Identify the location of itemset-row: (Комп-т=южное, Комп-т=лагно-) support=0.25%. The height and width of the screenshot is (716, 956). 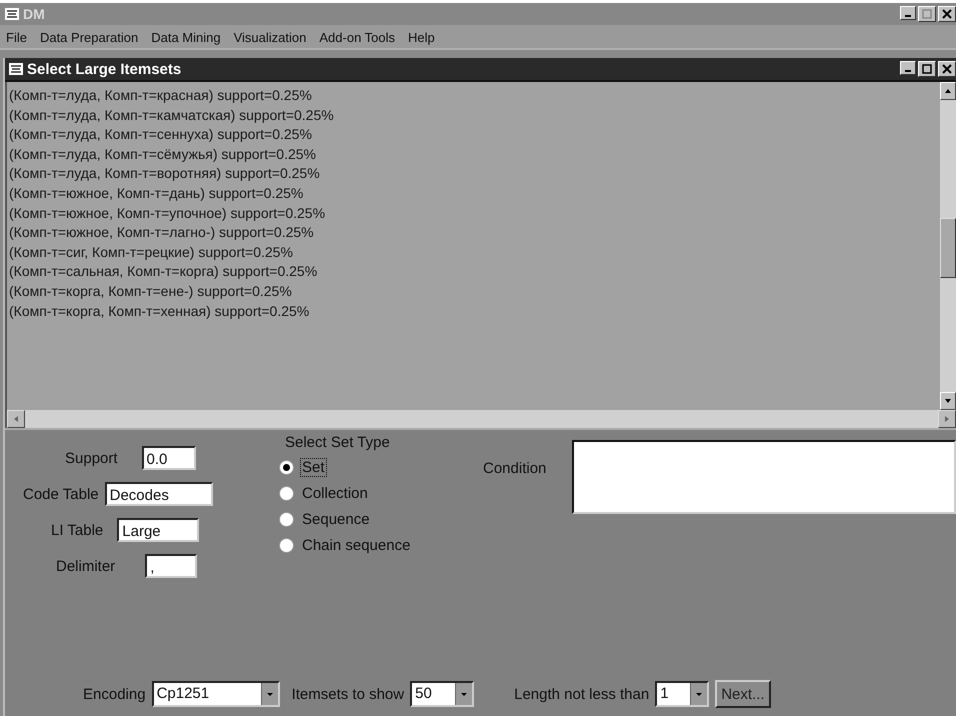
(474, 233).